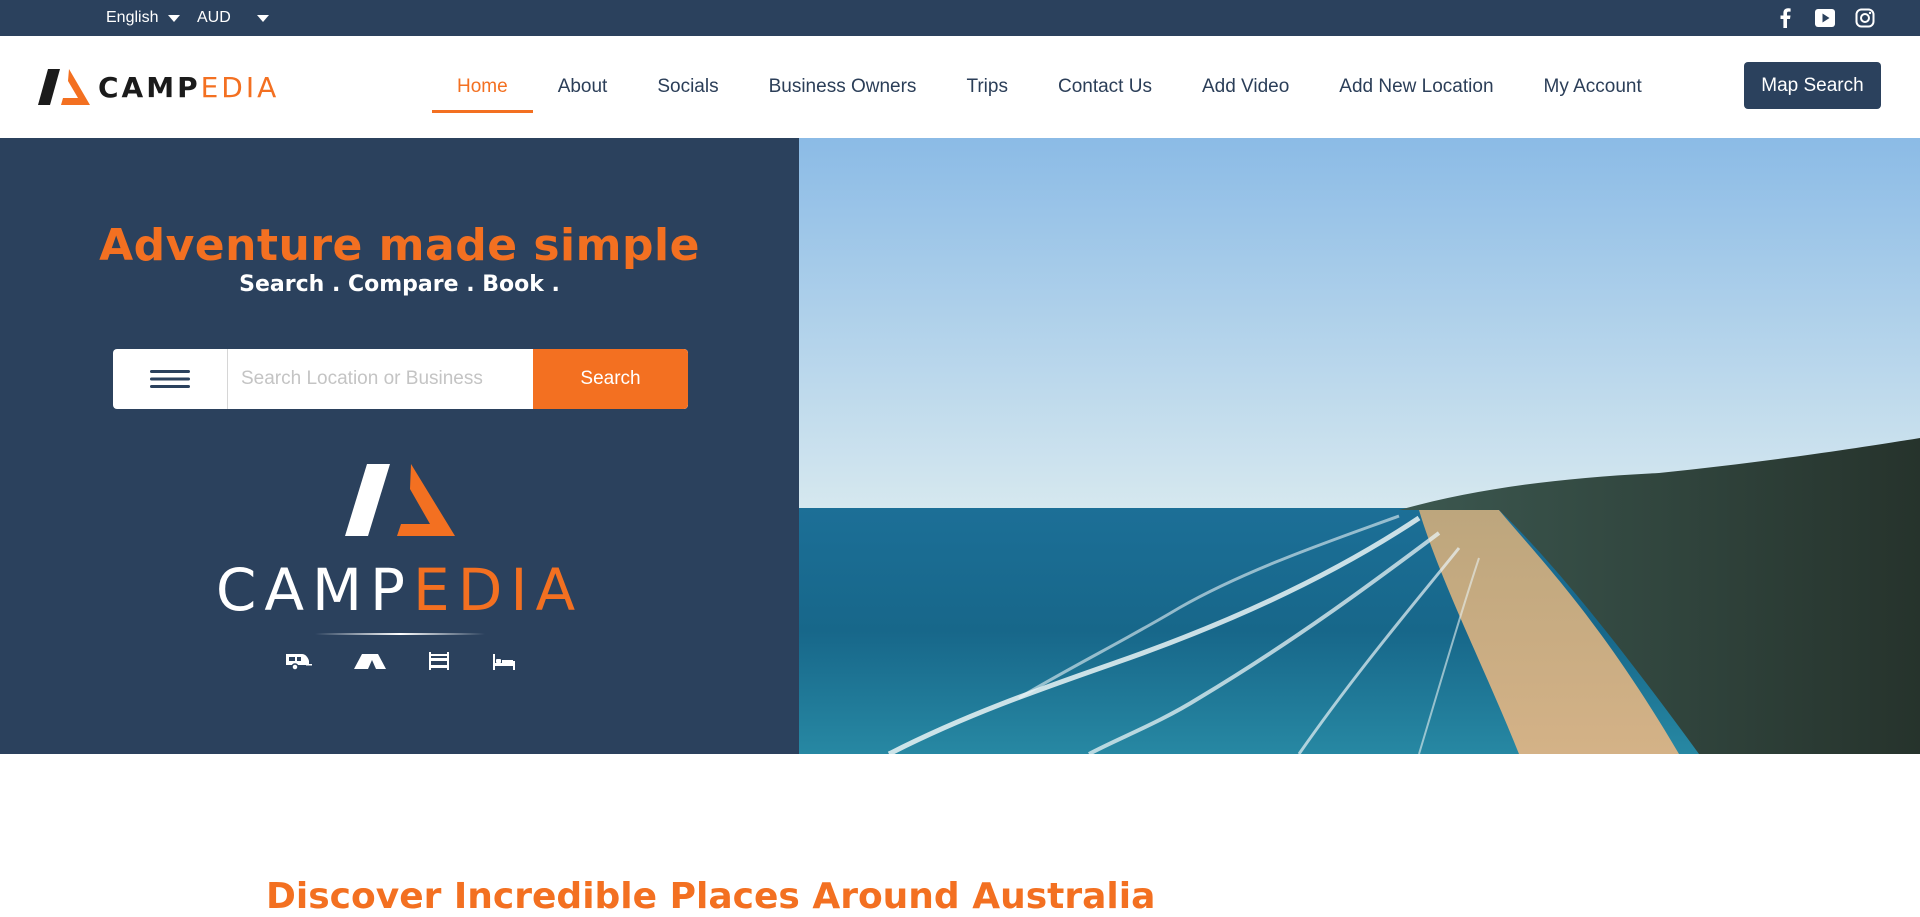 This screenshot has height=917, width=1920. What do you see at coordinates (189, 87) in the screenshot?
I see `logo-wordmark: CAMPEDIA` at bounding box center [189, 87].